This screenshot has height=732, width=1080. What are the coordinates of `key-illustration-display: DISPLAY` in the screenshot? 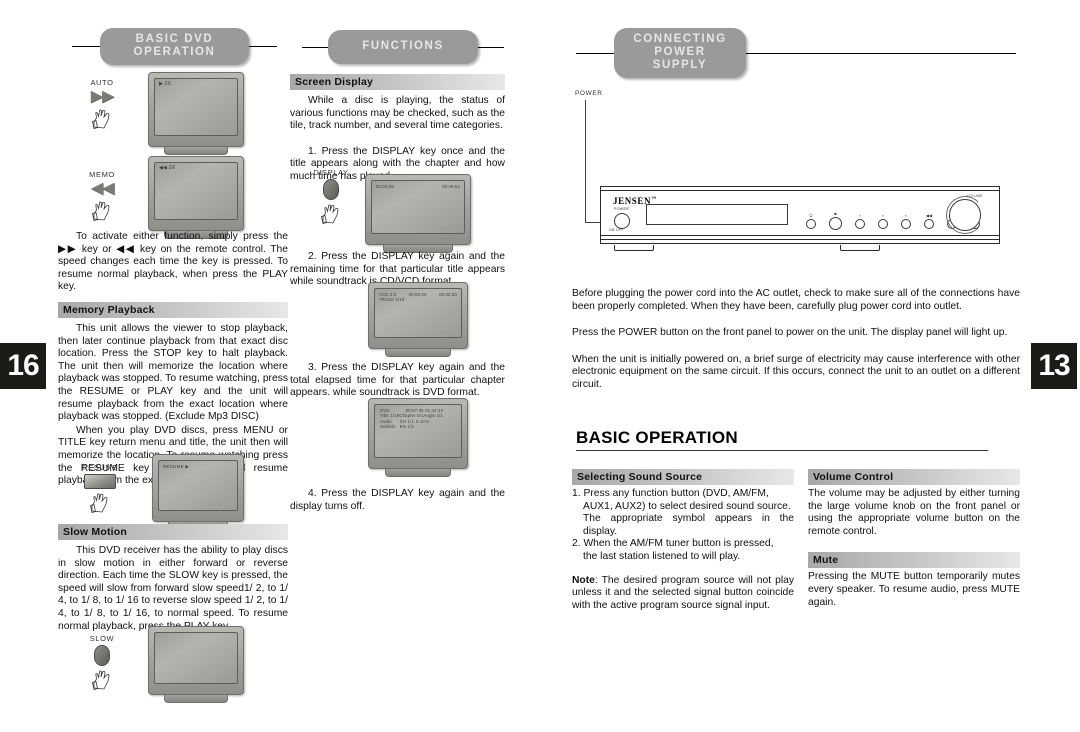 It's located at (331, 196).